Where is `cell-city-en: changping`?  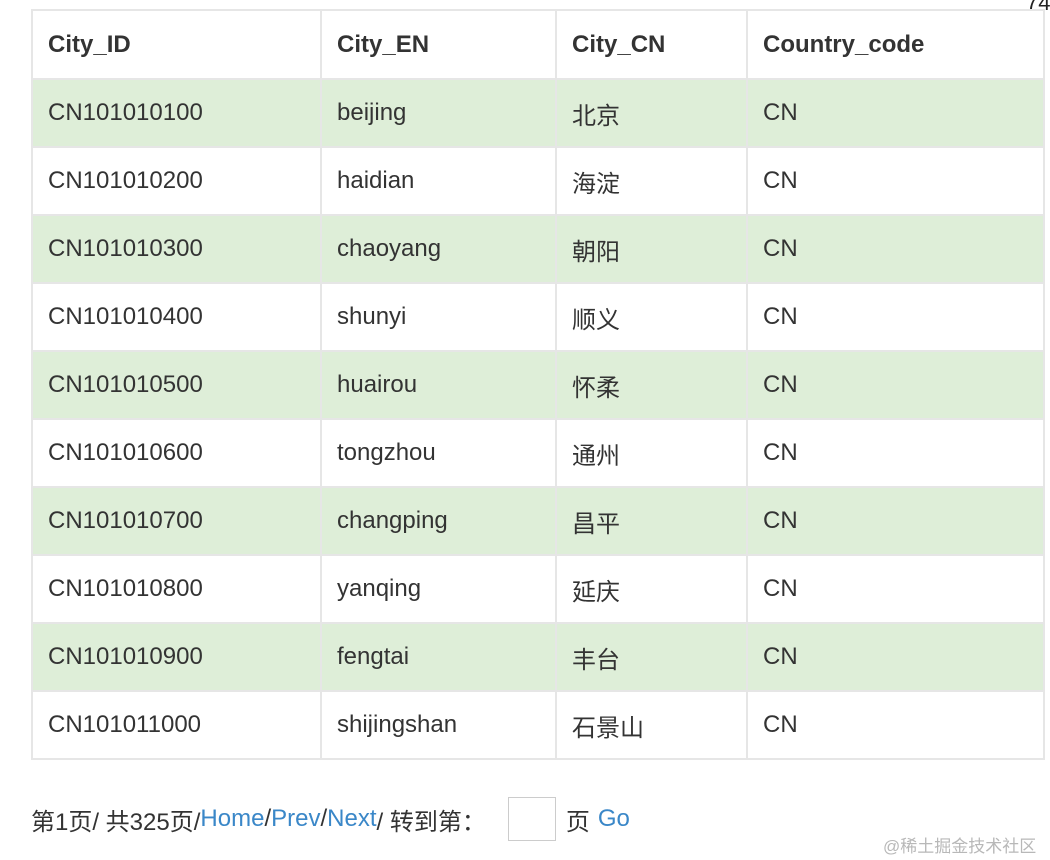 cell-city-en: changping is located at coordinates (438, 521).